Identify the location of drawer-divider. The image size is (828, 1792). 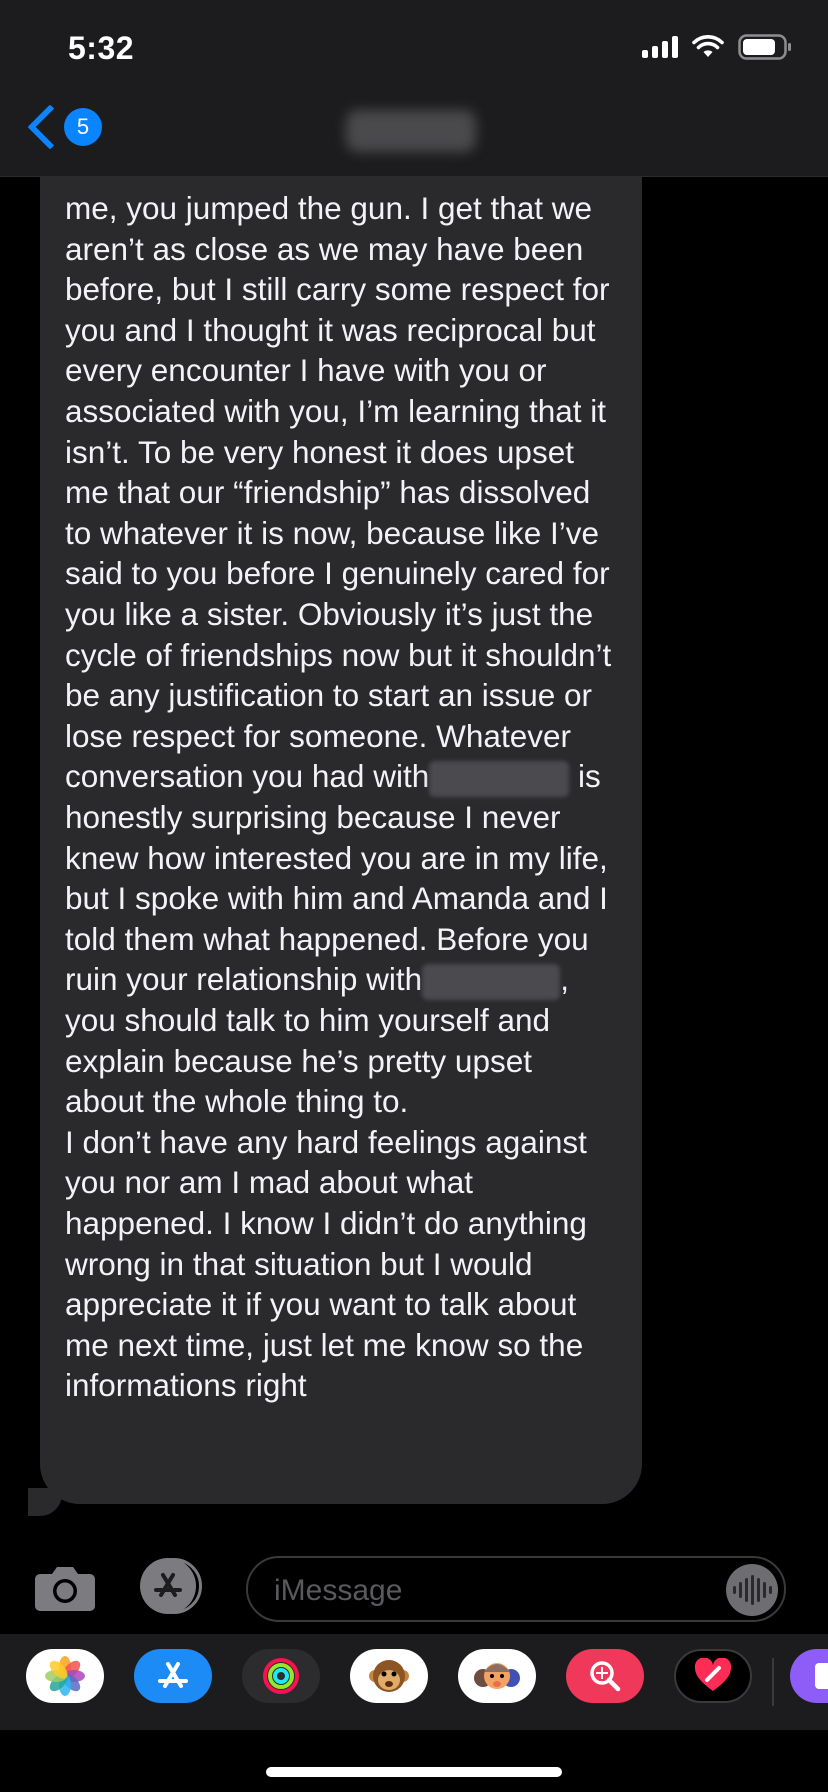
(773, 1682).